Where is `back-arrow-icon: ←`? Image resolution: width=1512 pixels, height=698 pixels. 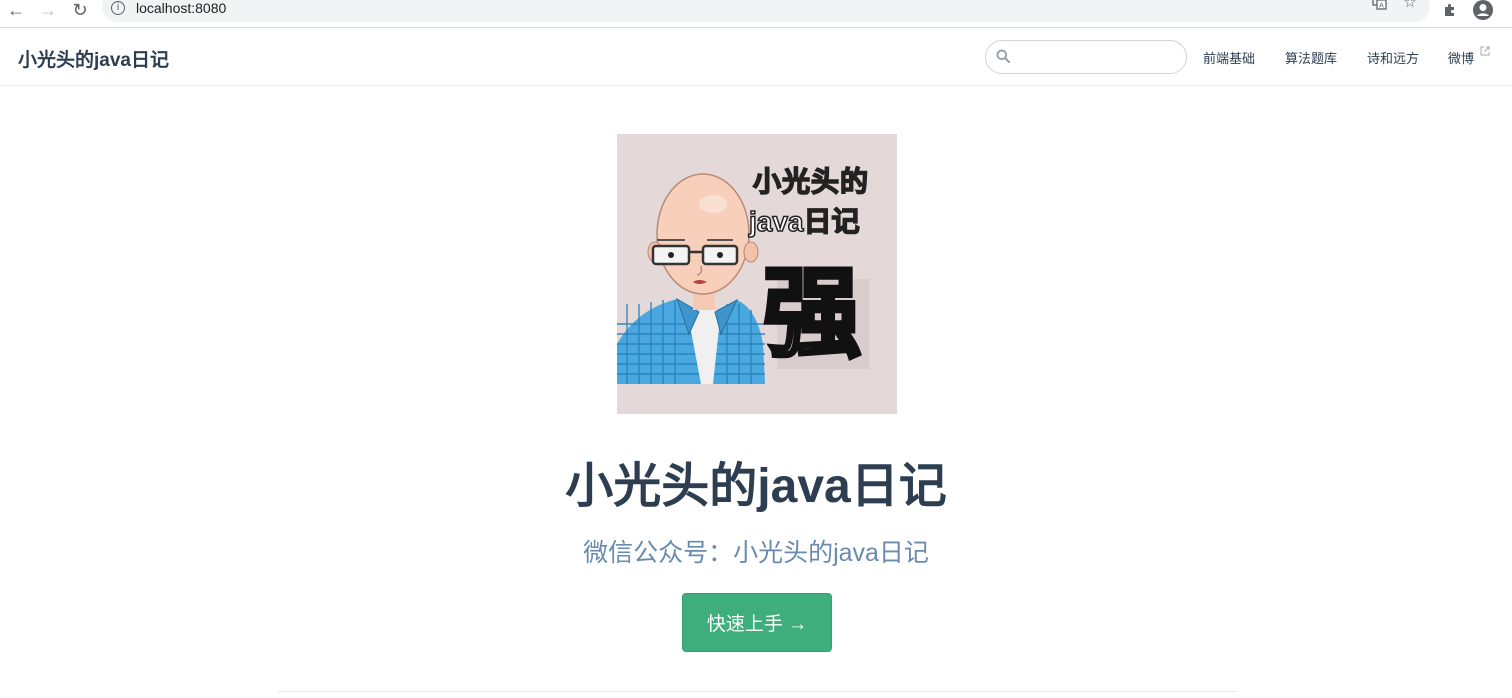 back-arrow-icon: ← is located at coordinates (16, 10).